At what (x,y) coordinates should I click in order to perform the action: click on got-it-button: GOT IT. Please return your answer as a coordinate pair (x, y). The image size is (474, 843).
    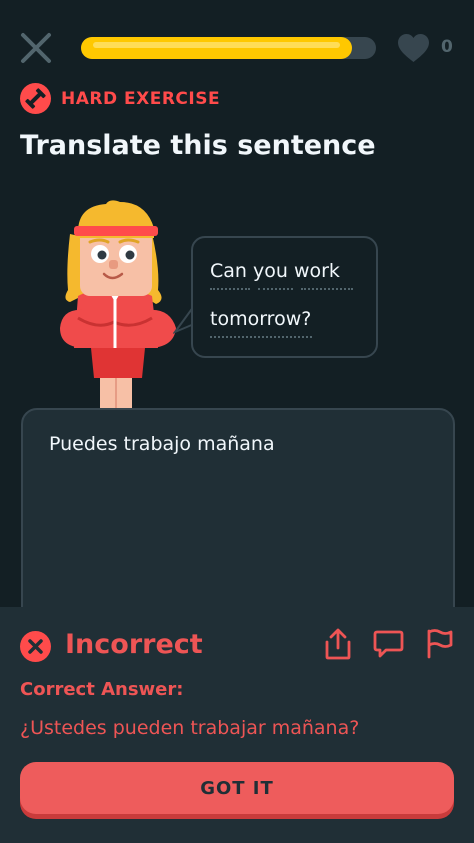
    Looking at the image, I should click on (237, 788).